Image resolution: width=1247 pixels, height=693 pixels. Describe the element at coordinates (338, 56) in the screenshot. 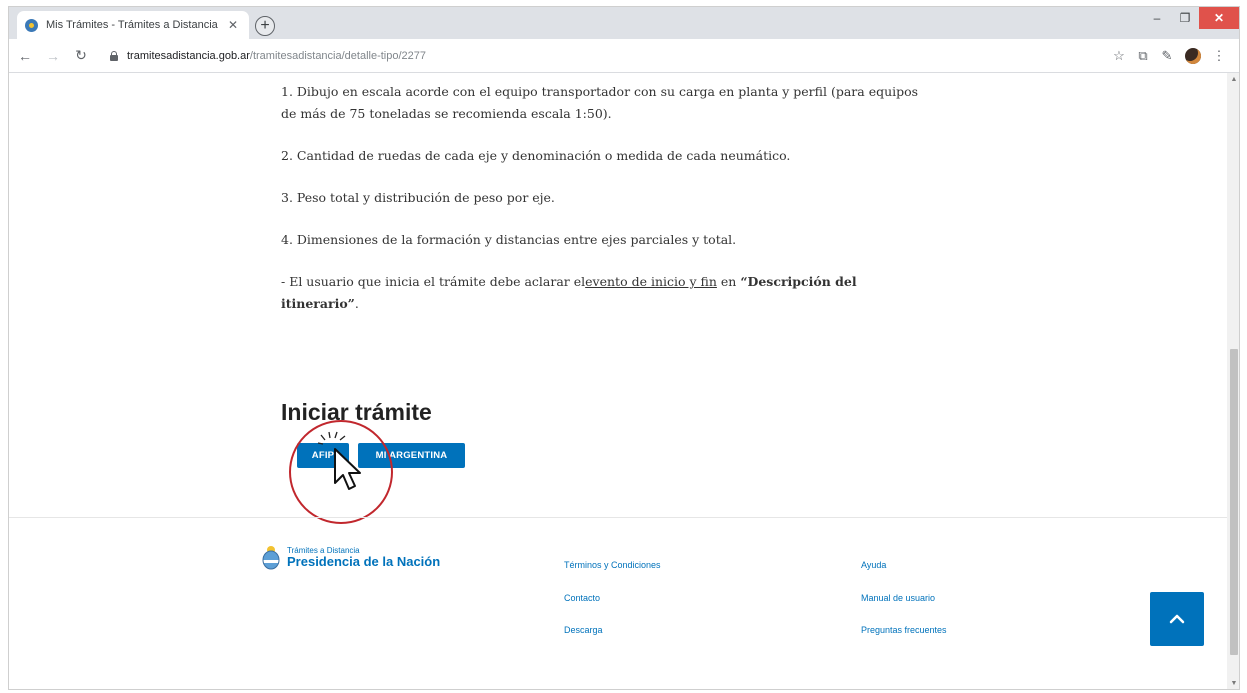

I see `url-path: /tramitesadistancia/detalle-tipo/2277` at that location.